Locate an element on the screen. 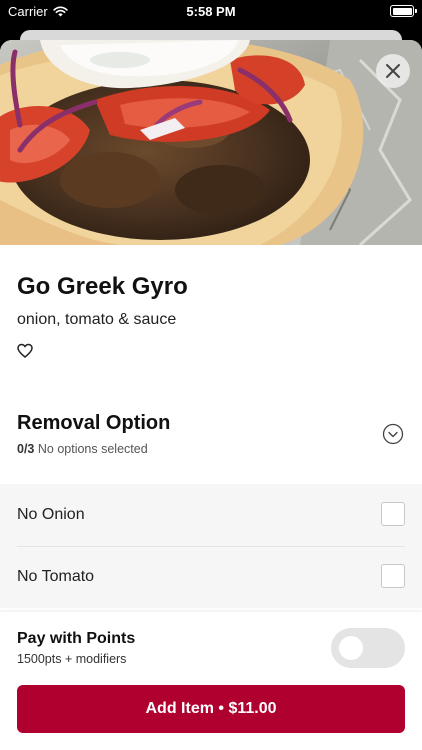 Image resolution: width=422 pixels, height=750 pixels. removal-option-status: 0/3 No options selected is located at coordinates (93, 449).